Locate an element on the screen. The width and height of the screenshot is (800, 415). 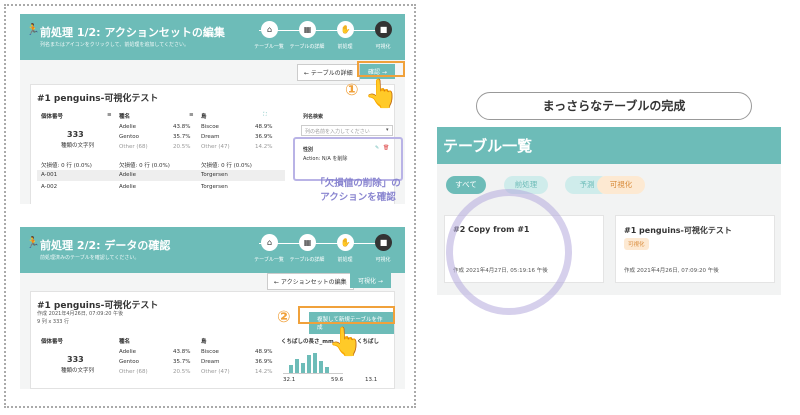
page-title: 前処理 1/2: アクションセットの編集 is located at coordinates (132, 32).